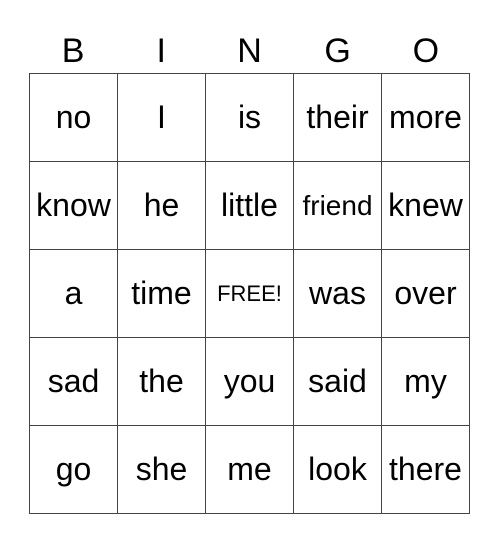 The image size is (500, 544). I want to click on bingo-cell: time, so click(162, 294).